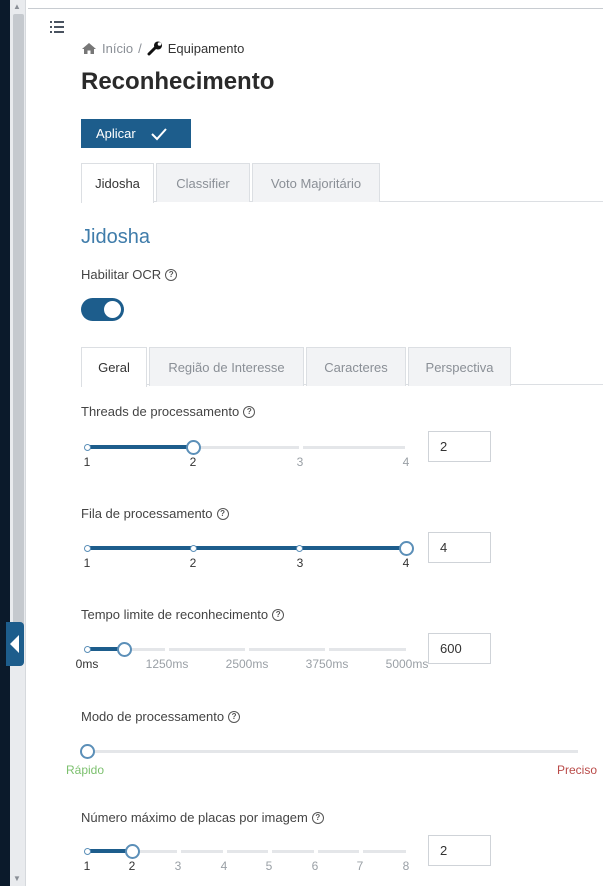 This screenshot has height=886, width=603. Describe the element at coordinates (121, 274) in the screenshot. I see `ocr-label-text: Habilitar OCR` at that location.